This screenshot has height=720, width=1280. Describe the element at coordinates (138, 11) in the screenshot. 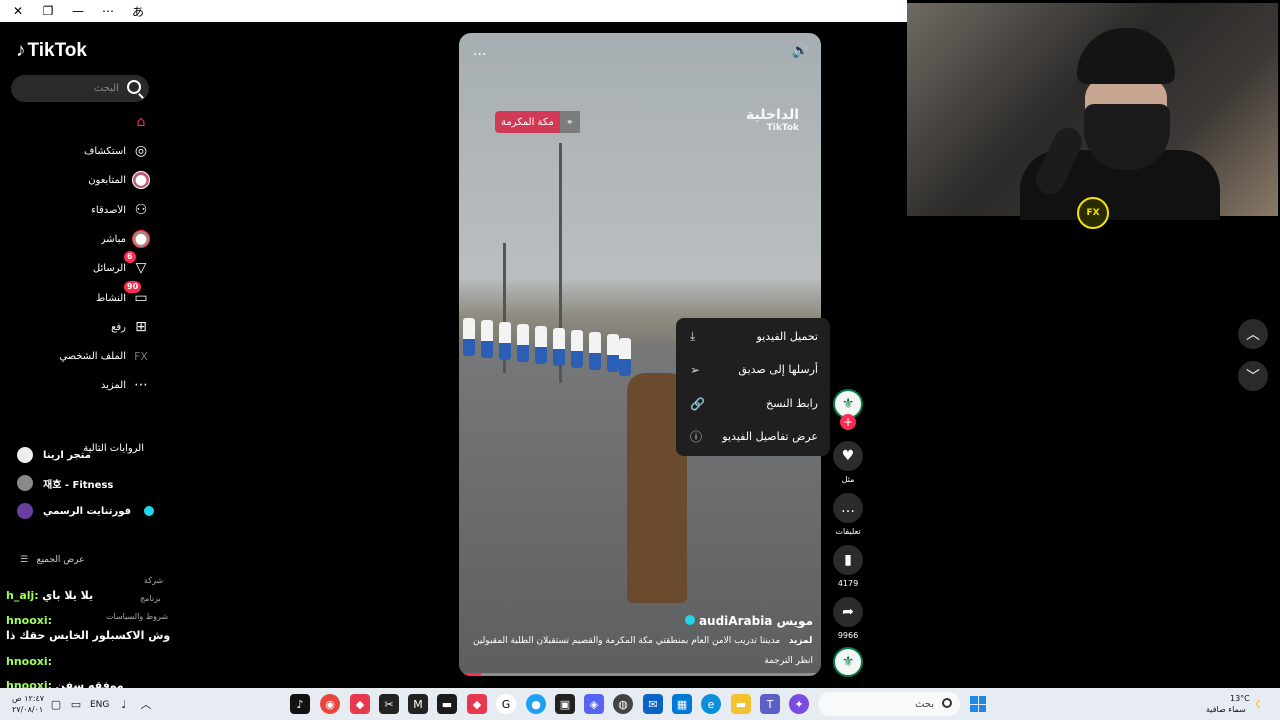

I see `translate-icon: あ` at that location.